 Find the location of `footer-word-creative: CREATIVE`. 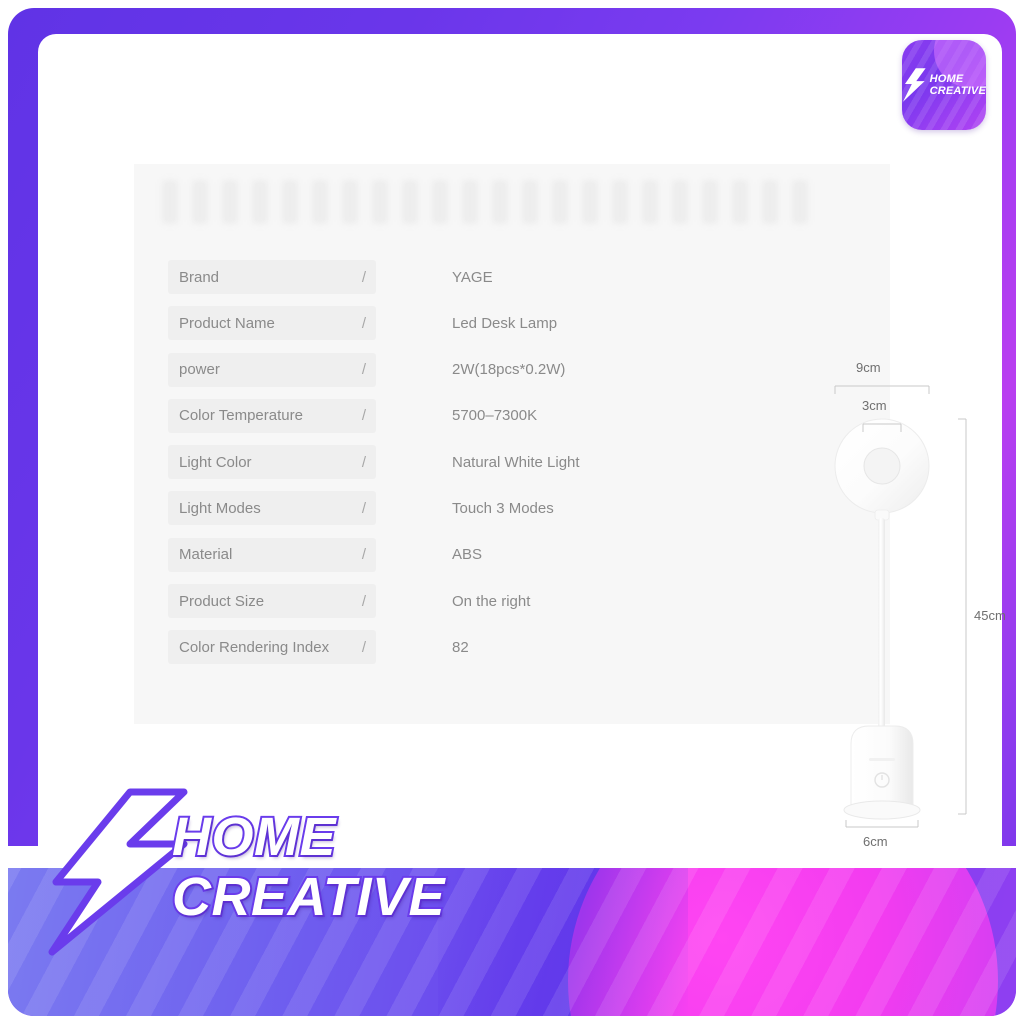

footer-word-creative: CREATIVE is located at coordinates (308, 897).